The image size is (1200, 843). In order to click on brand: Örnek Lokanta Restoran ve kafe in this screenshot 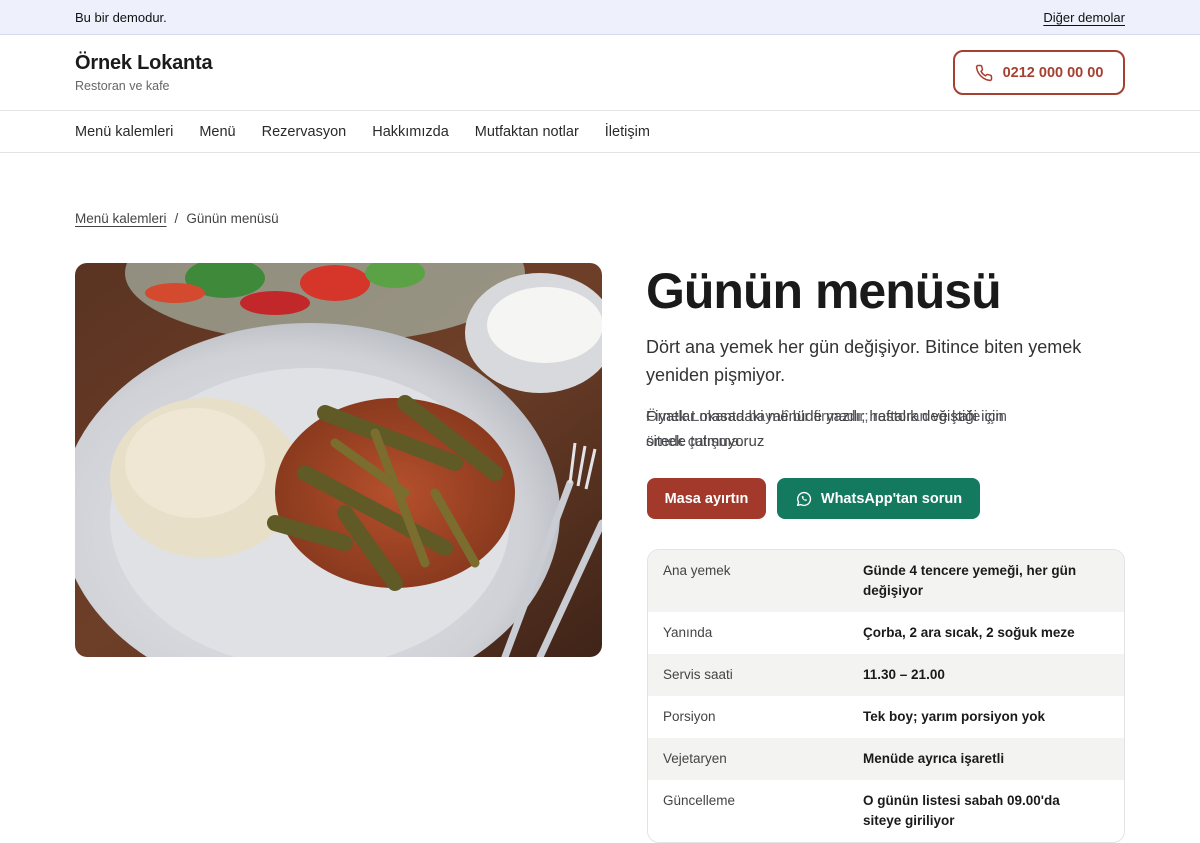, I will do `click(144, 72)`.